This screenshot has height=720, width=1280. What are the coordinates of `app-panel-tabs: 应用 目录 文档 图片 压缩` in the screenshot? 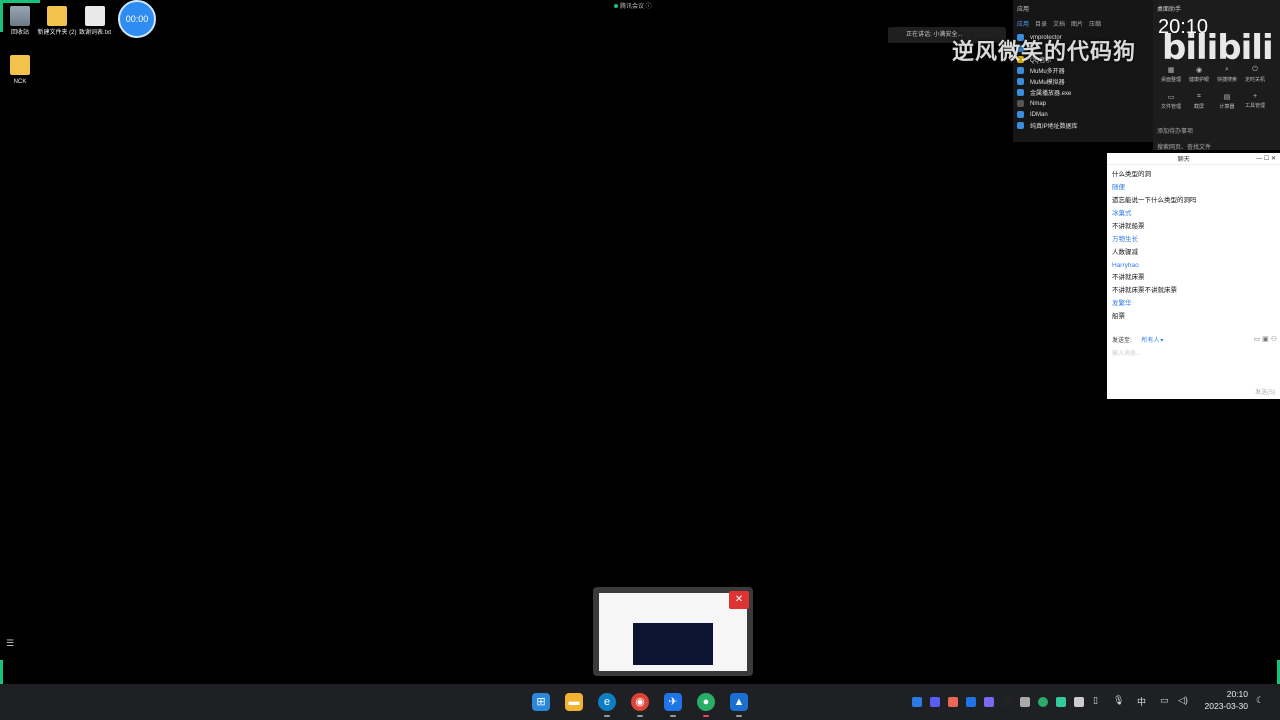 It's located at (1083, 24).